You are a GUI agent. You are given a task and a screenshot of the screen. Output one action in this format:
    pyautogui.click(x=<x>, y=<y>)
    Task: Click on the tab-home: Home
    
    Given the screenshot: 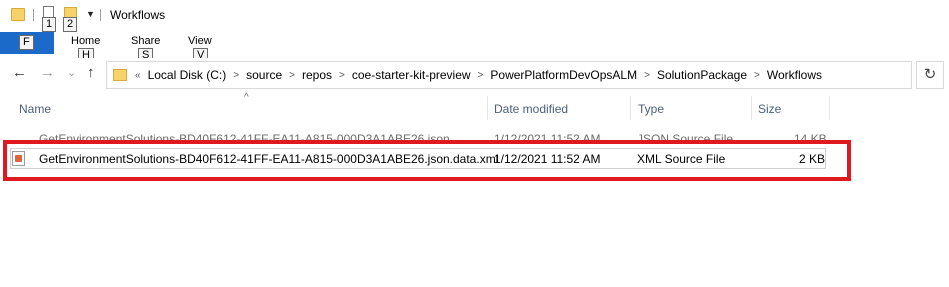 What is the action you would take?
    pyautogui.click(x=85, y=41)
    